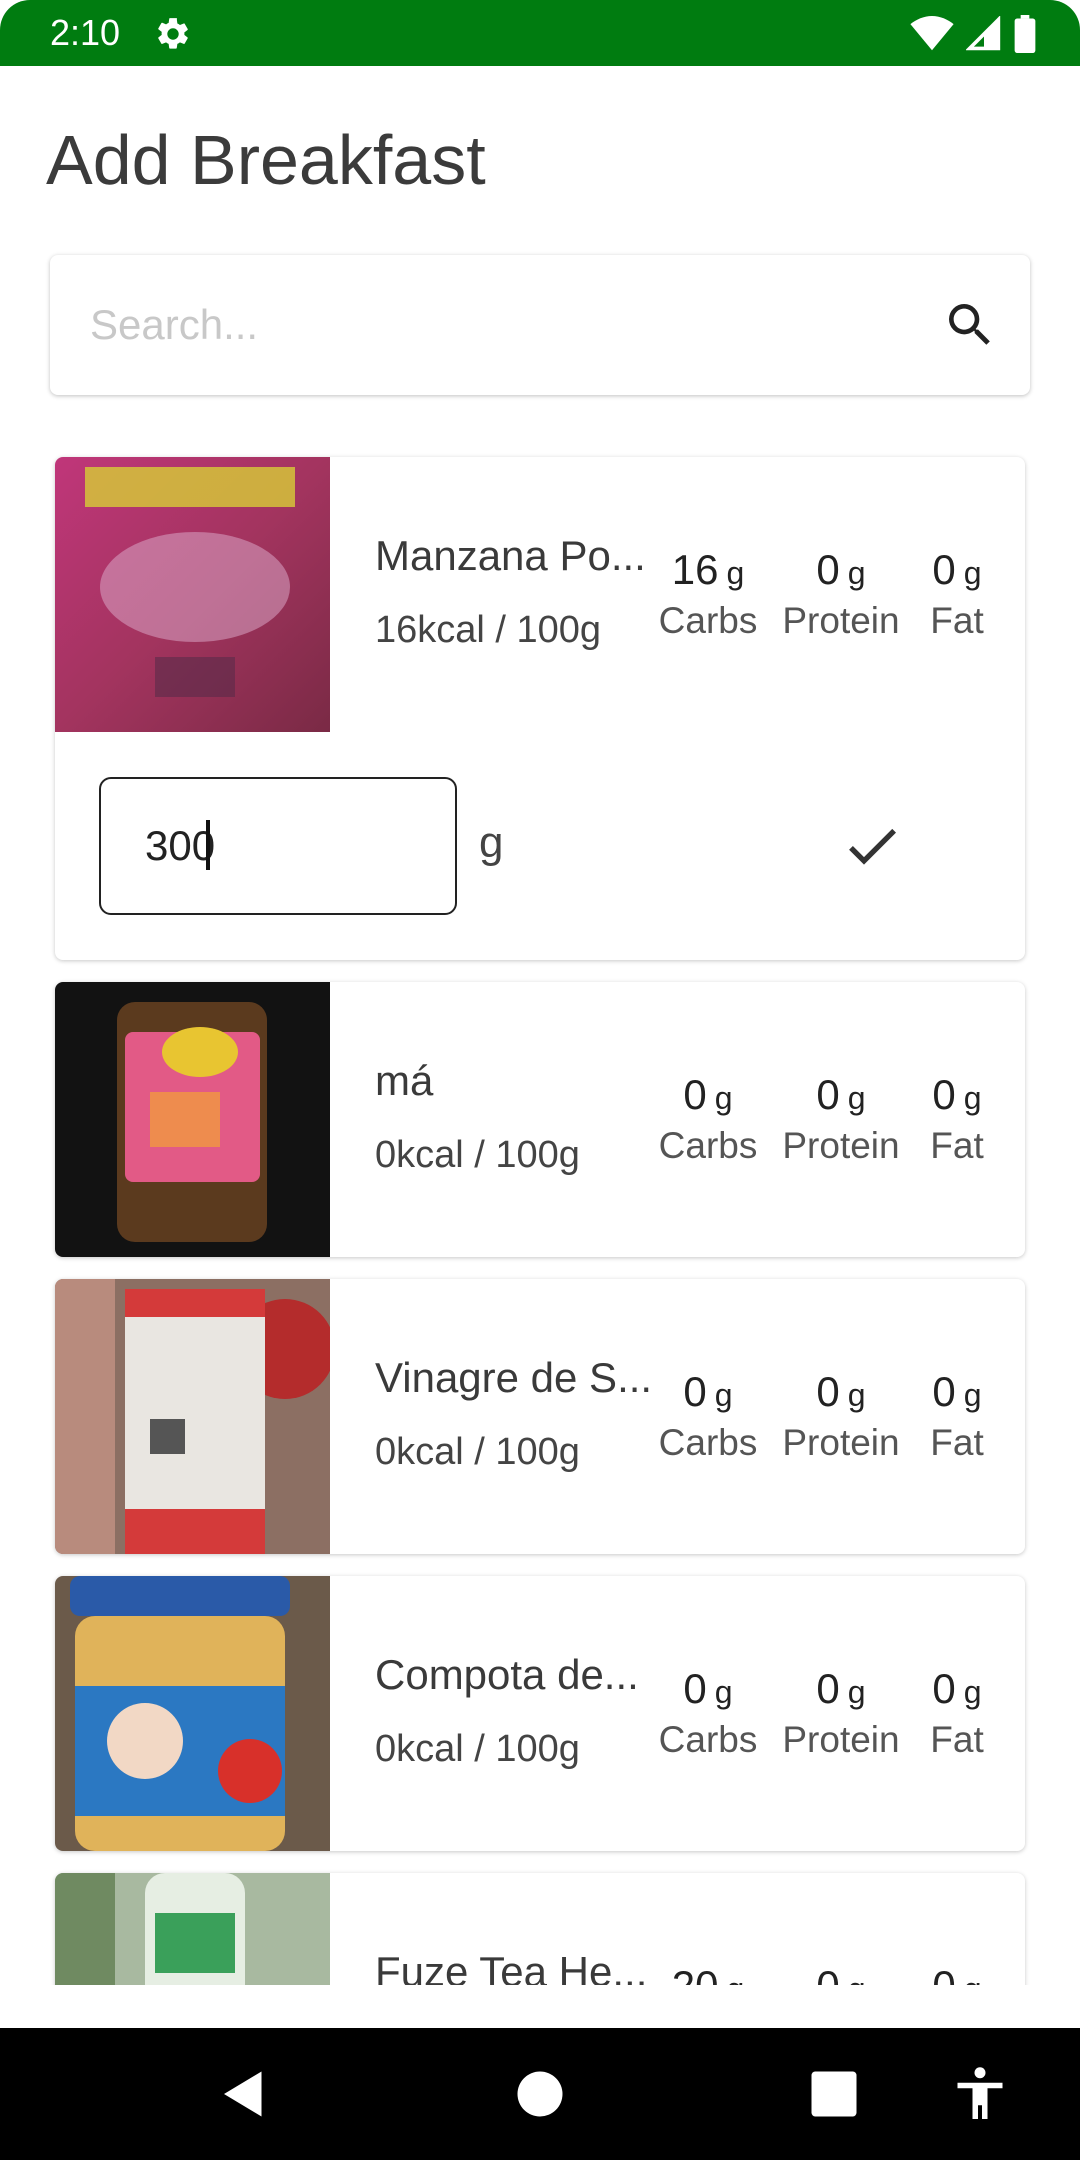 Image resolution: width=1080 pixels, height=2160 pixels. I want to click on accessibility-icon, so click(980, 2094).